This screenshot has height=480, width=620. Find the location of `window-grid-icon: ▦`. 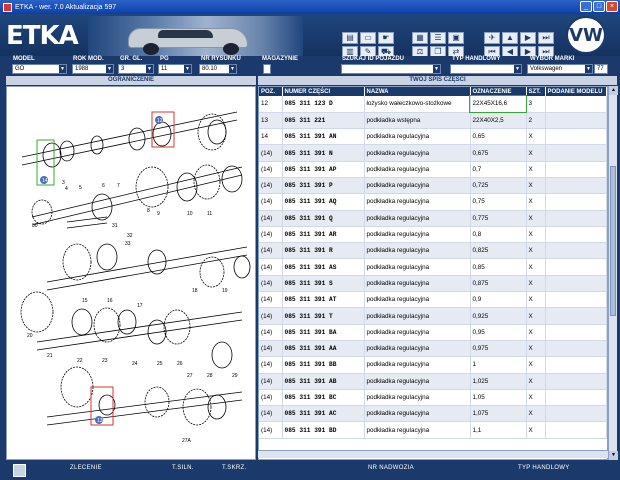

window-grid-icon: ▦ is located at coordinates (420, 38).